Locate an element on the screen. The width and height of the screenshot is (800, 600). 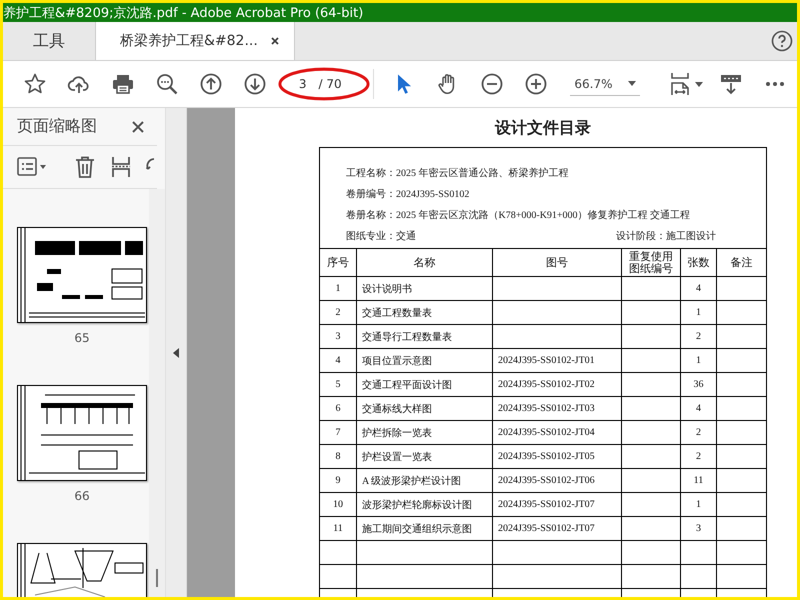
window-title: 养护工程&#8209;京沈路.pdf - Adobe Acrobat Pro (64-bit) is located at coordinates (183, 13).